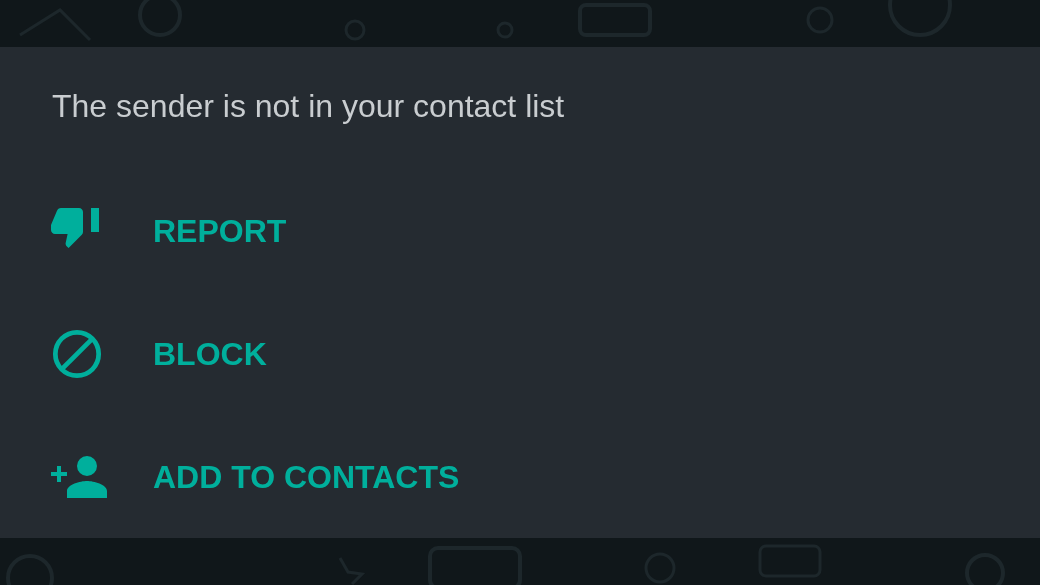  Describe the element at coordinates (306, 477) in the screenshot. I see `add-to-contacts-button: ADD TO CONTACTS` at that location.